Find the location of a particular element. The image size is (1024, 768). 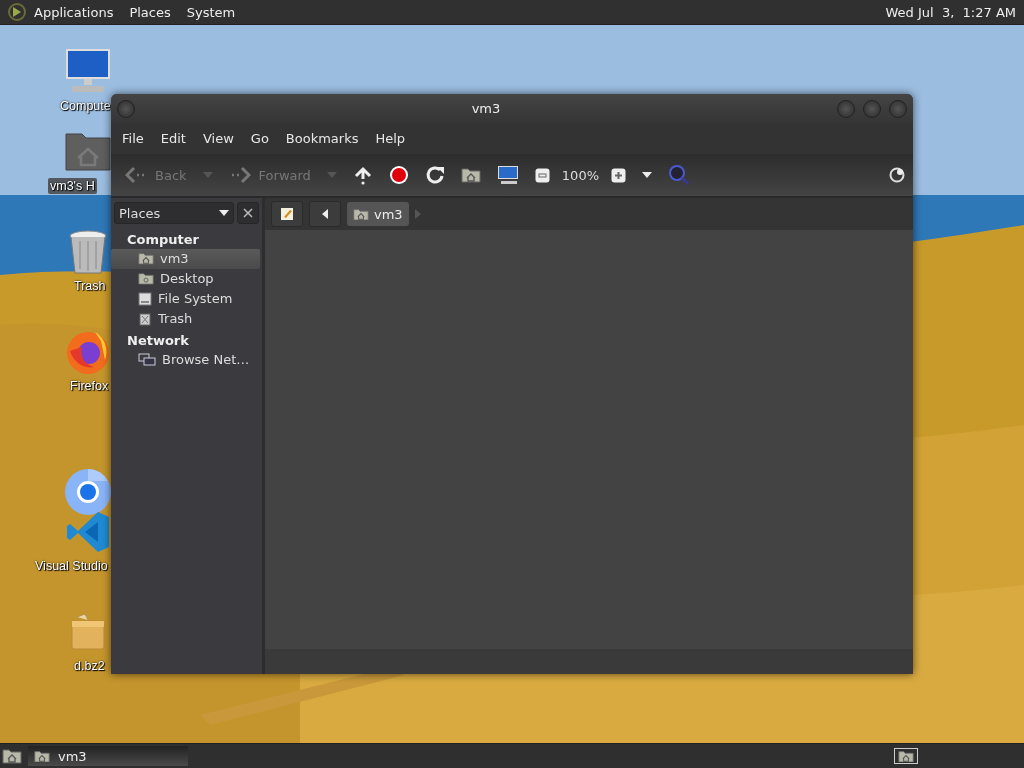

sidebar-item: Trash is located at coordinates (185, 319).